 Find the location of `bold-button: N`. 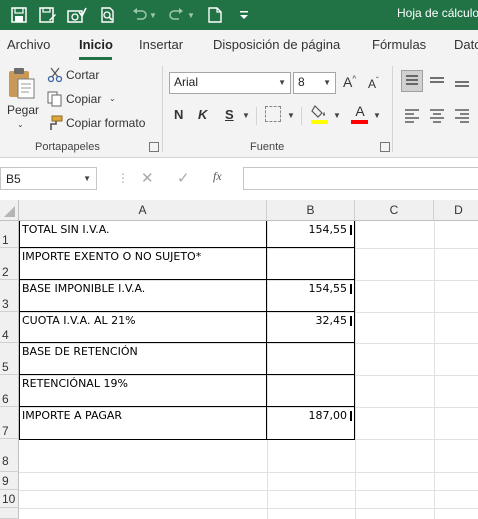

bold-button: N is located at coordinates (178, 114).